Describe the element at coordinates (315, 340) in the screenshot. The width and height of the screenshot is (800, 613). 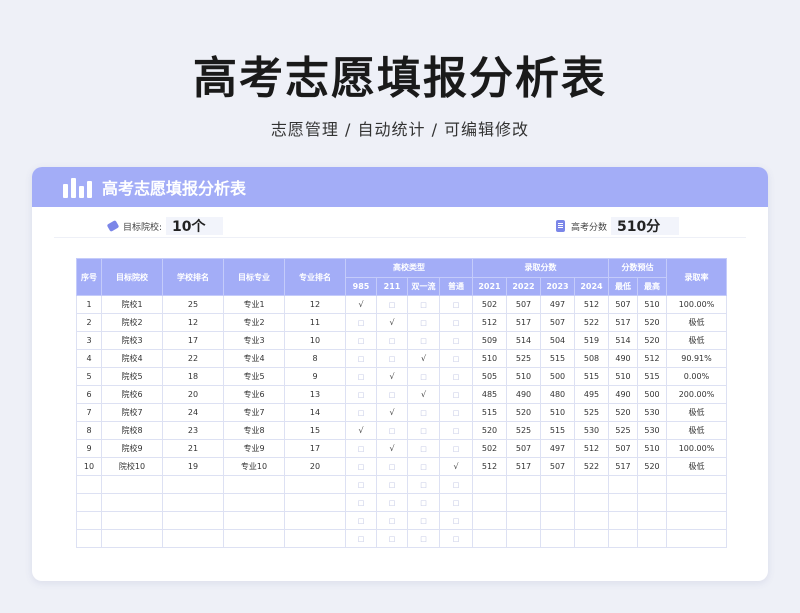
I see `cell-major-rank: 10` at that location.